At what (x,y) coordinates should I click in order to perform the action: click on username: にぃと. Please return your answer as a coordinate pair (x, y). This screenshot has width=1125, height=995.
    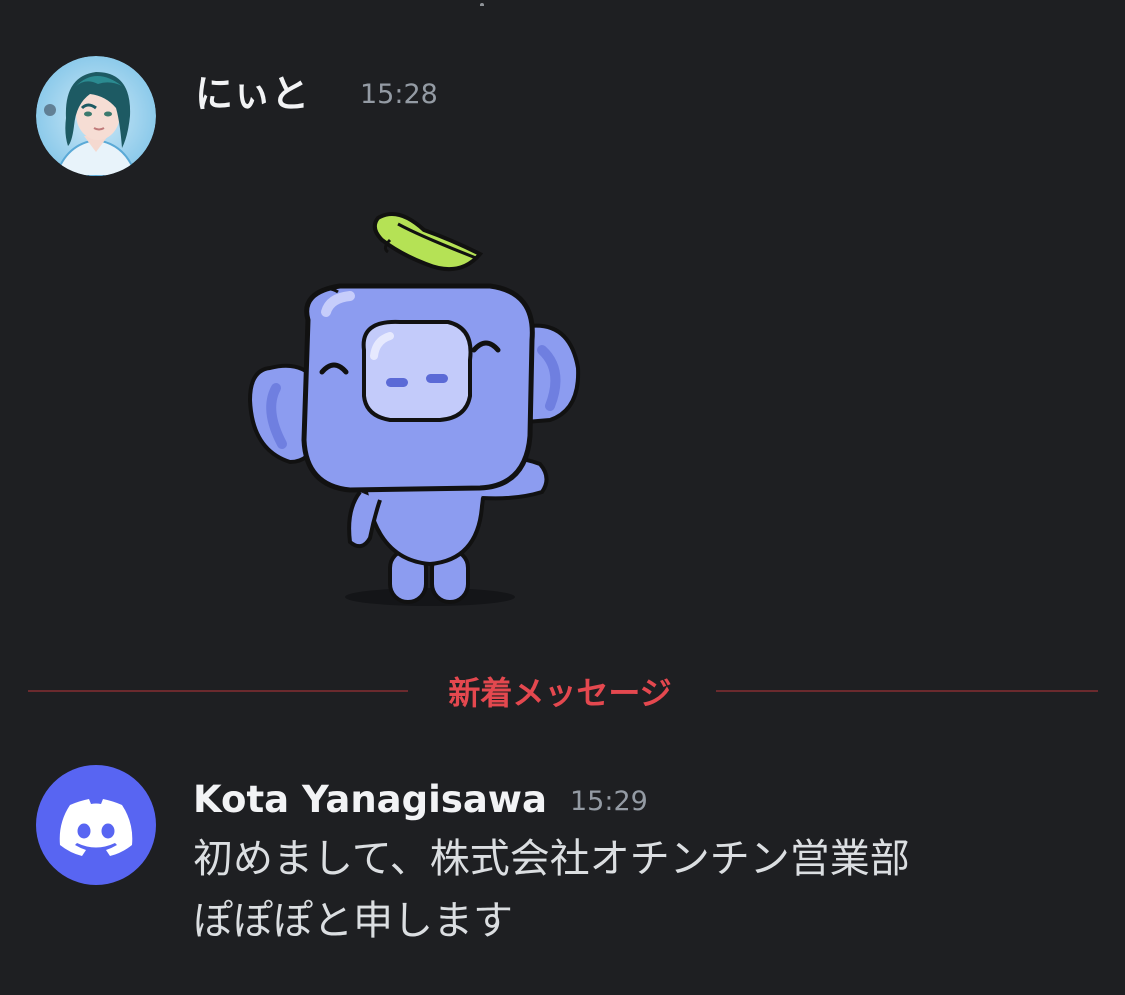
    Looking at the image, I should click on (252, 90).